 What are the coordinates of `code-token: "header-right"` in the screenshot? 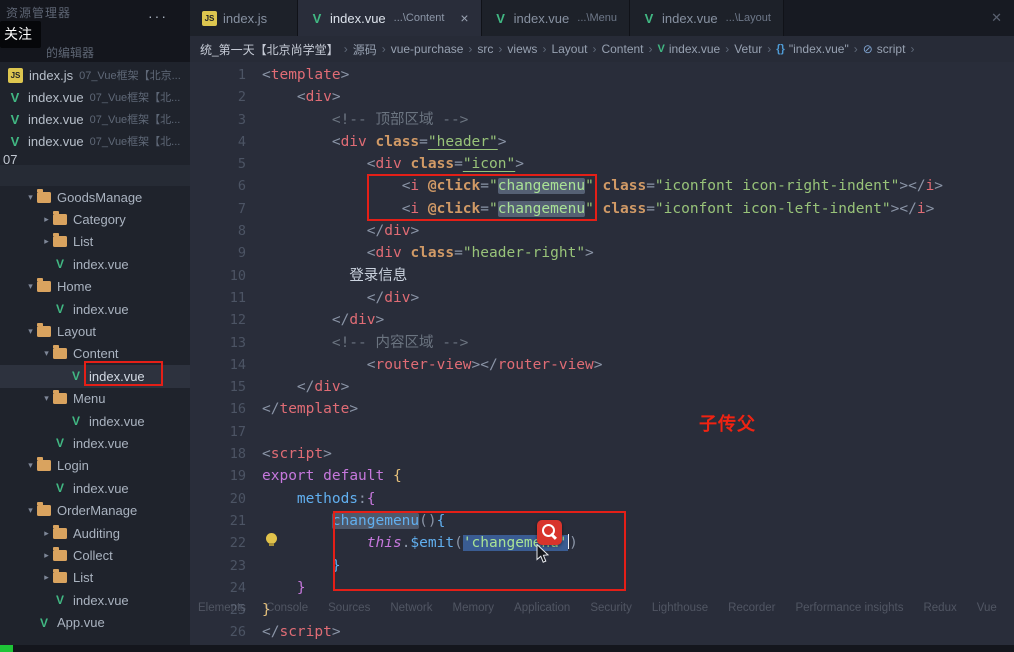 It's located at (524, 253).